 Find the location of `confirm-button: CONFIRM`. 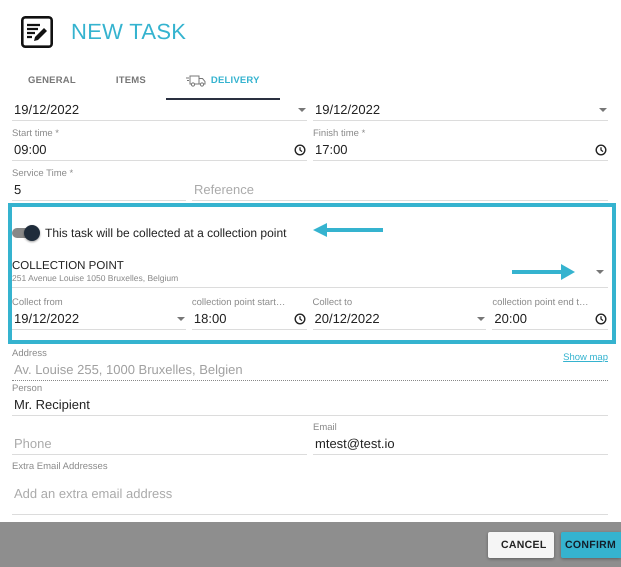

confirm-button: CONFIRM is located at coordinates (591, 545).